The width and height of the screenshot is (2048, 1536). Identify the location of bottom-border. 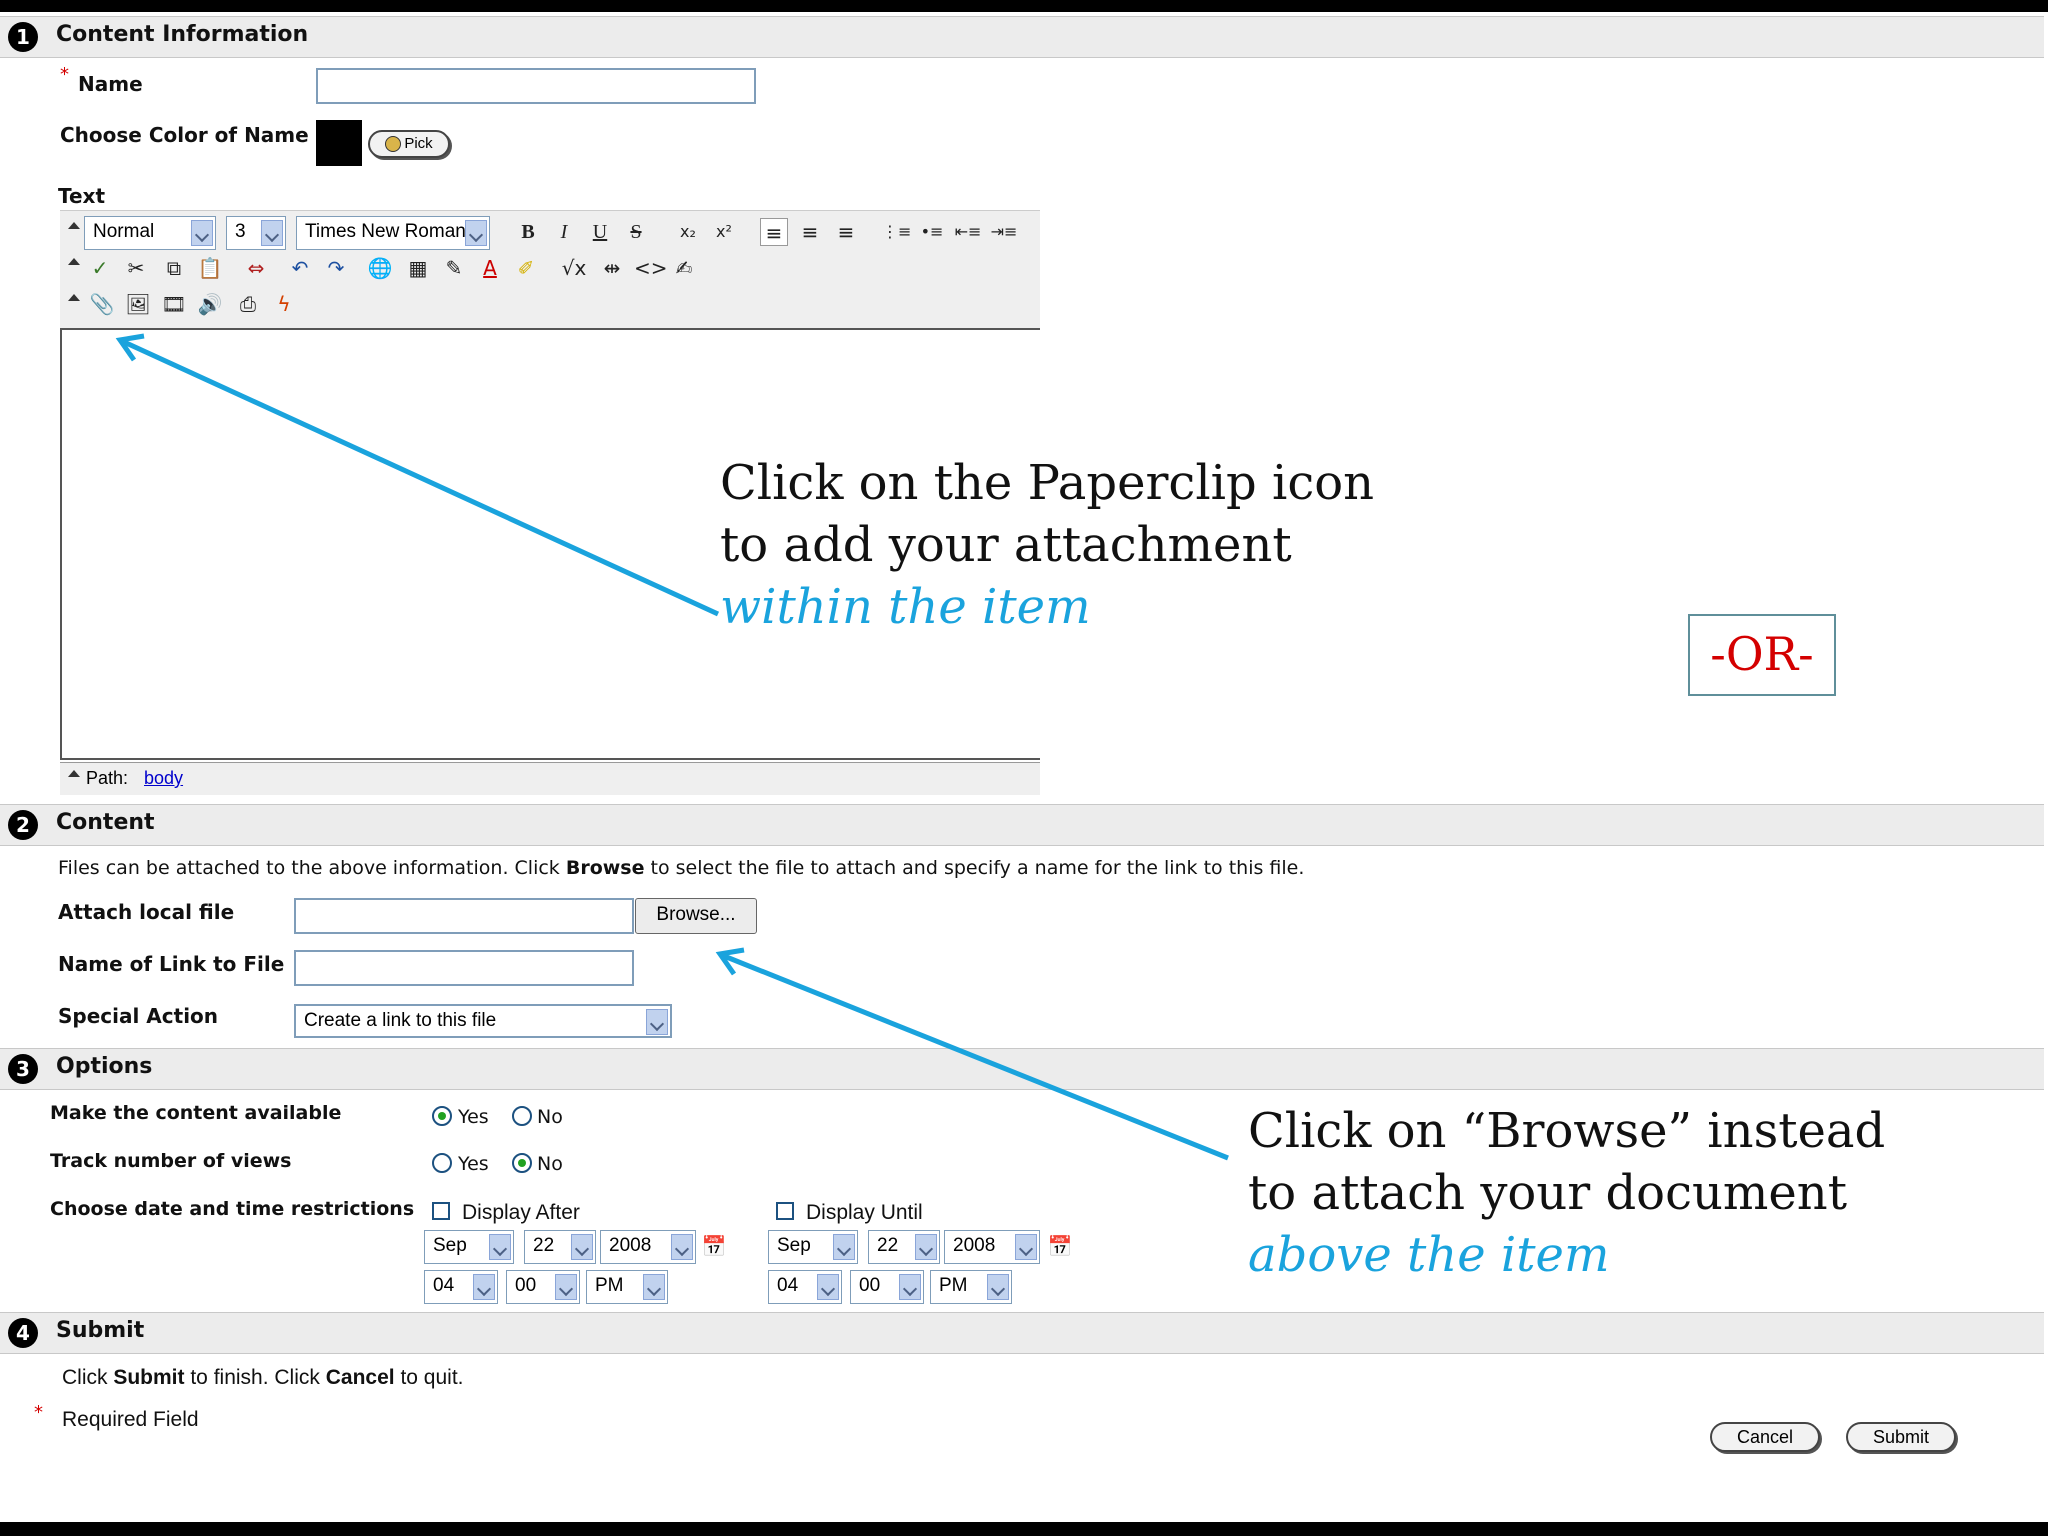
(1024, 1529).